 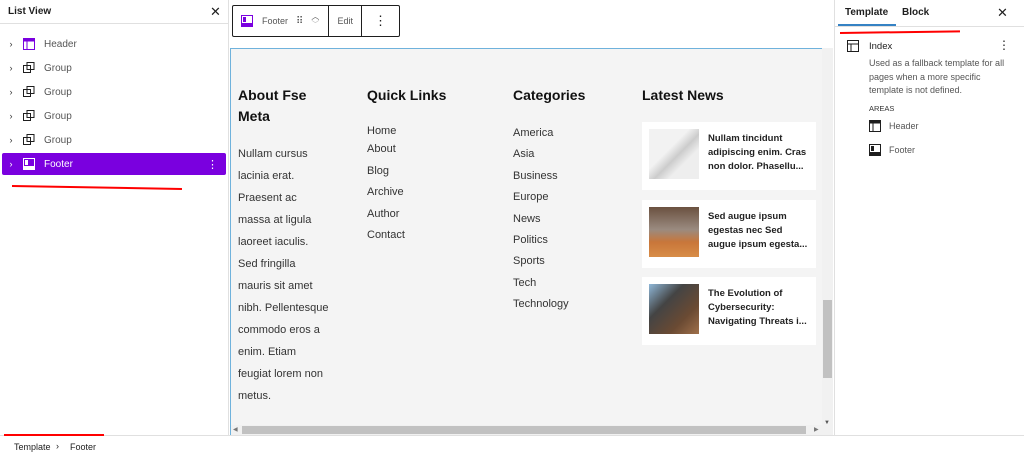 What do you see at coordinates (853, 46) in the screenshot?
I see `layout-template-icon` at bounding box center [853, 46].